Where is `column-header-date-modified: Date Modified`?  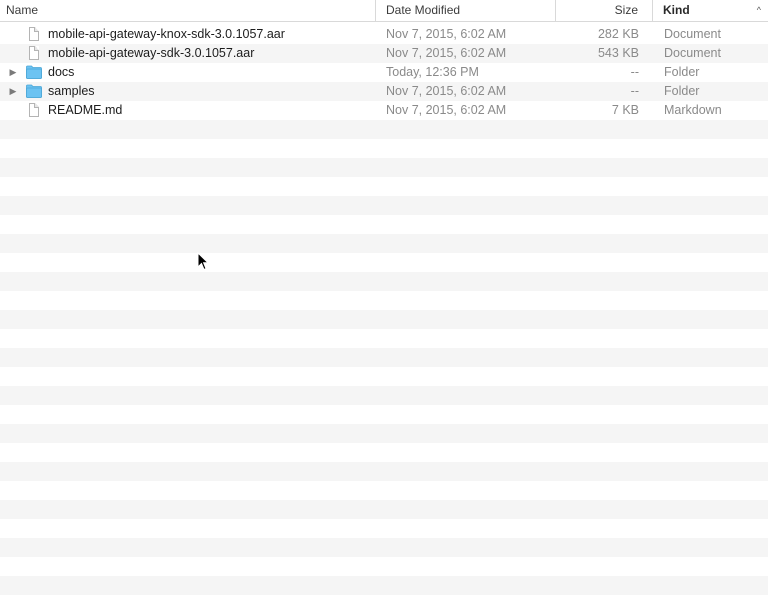 column-header-date-modified: Date Modified is located at coordinates (466, 10).